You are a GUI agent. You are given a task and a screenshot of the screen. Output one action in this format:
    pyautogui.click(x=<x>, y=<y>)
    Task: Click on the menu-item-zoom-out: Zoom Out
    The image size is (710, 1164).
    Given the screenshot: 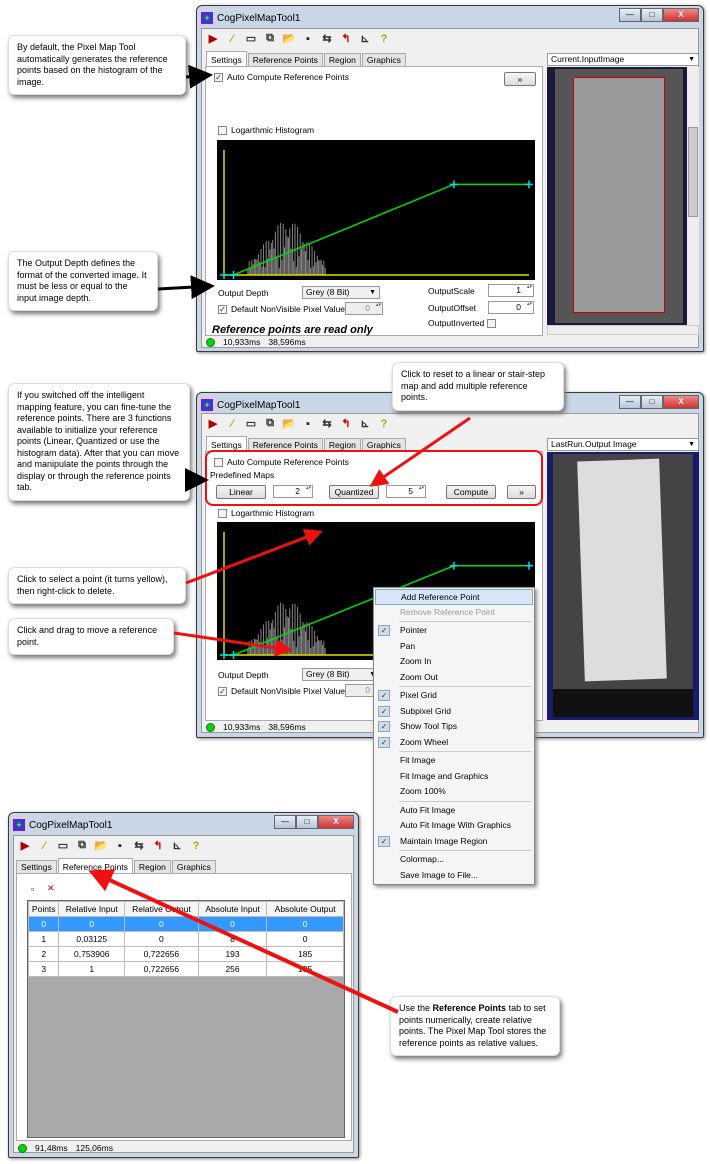 What is the action you would take?
    pyautogui.click(x=454, y=678)
    